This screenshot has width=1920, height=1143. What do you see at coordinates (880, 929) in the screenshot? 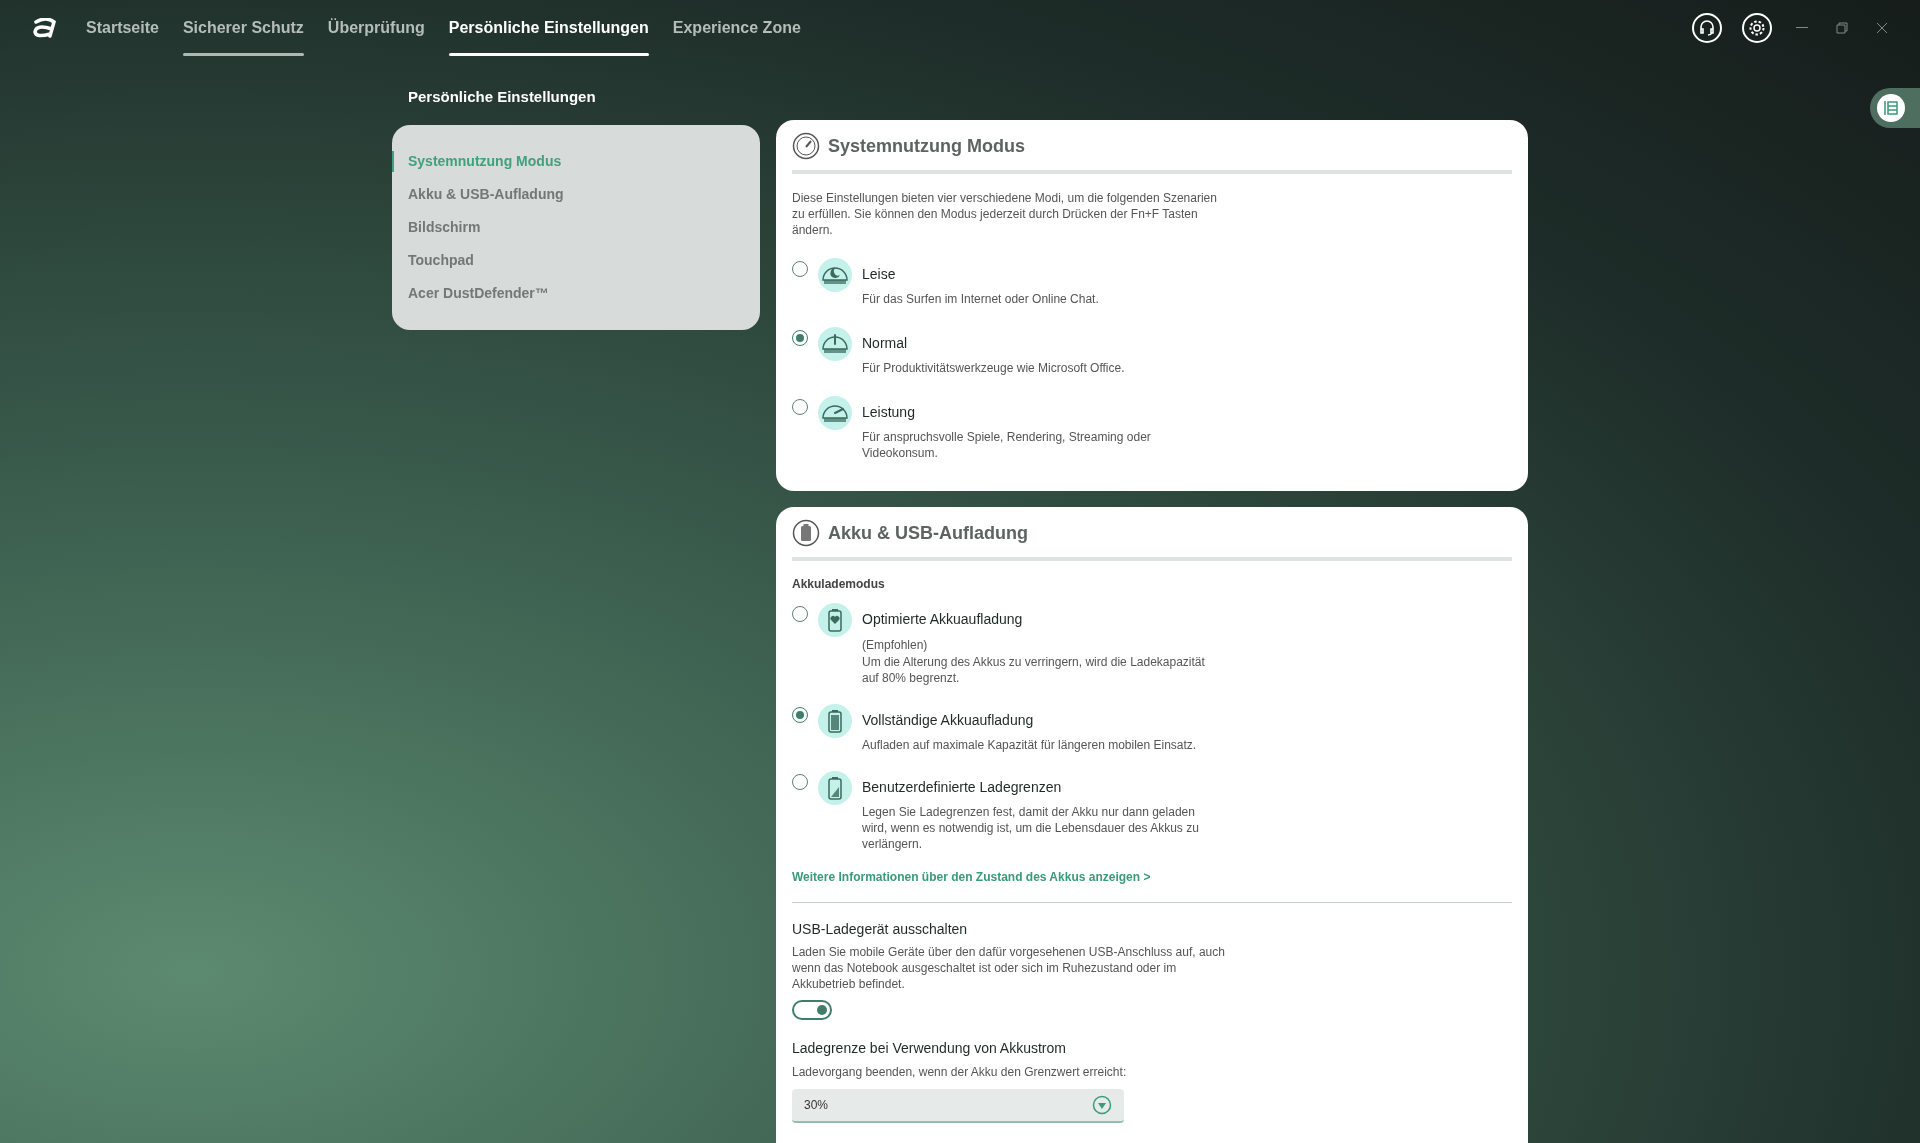
I see `setting-title: USB-Ladegerät ausschalten` at bounding box center [880, 929].